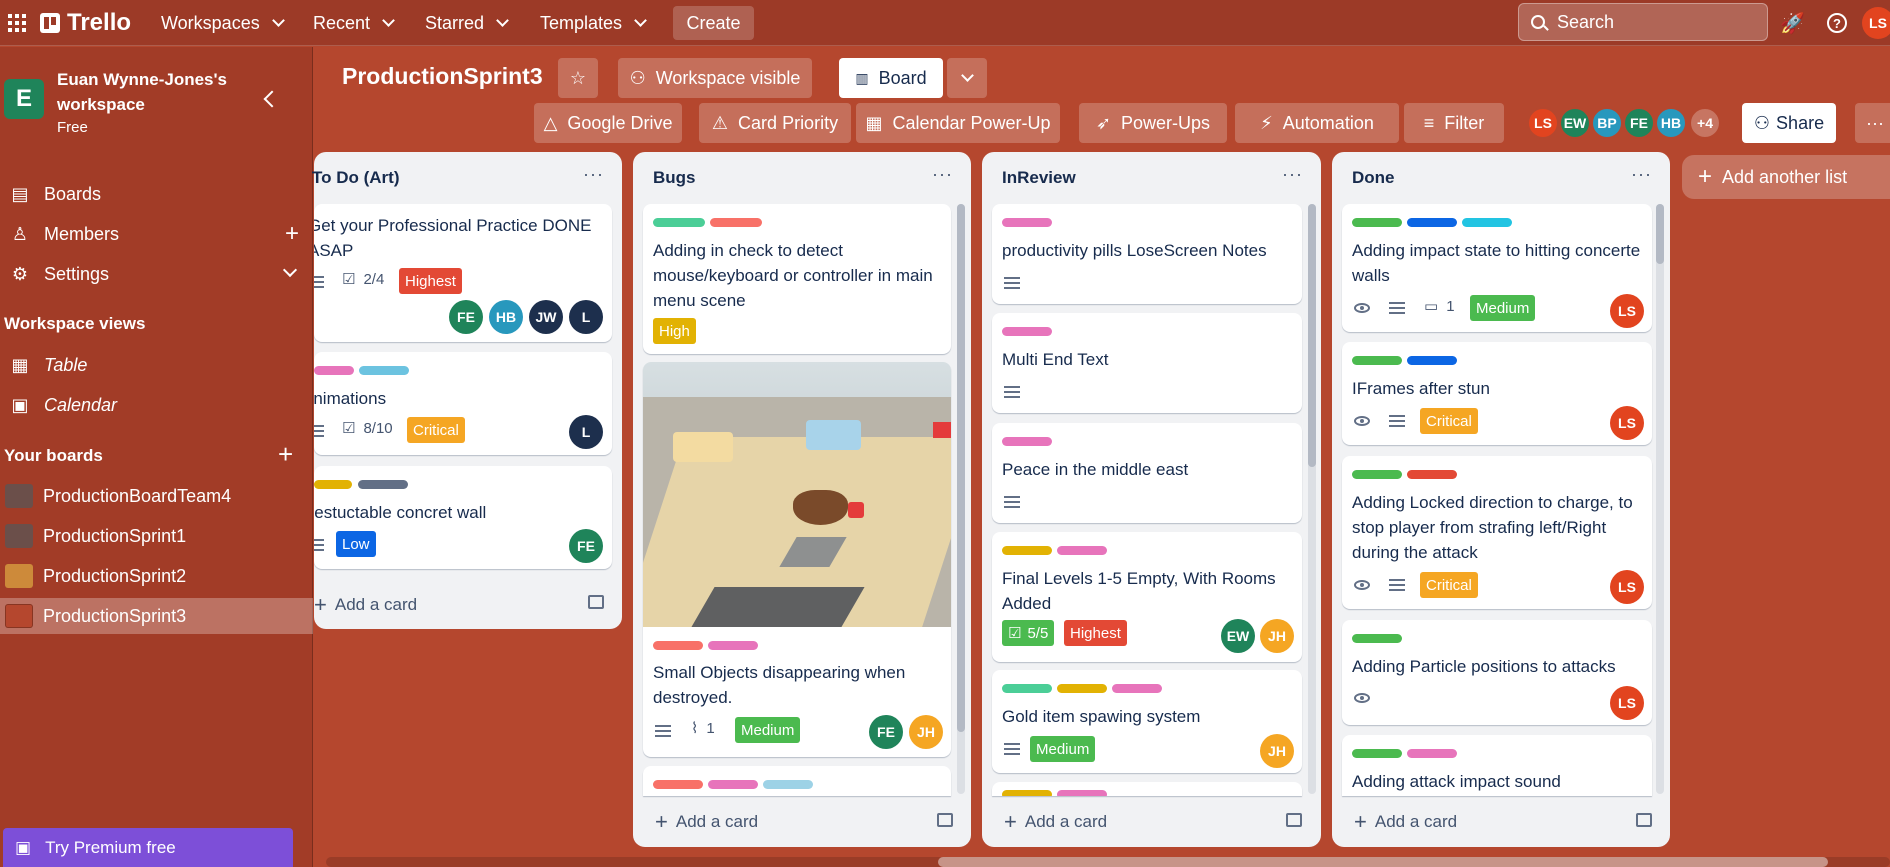 The width and height of the screenshot is (1890, 867). I want to click on board-view-button: ▥ Board, so click(891, 78).